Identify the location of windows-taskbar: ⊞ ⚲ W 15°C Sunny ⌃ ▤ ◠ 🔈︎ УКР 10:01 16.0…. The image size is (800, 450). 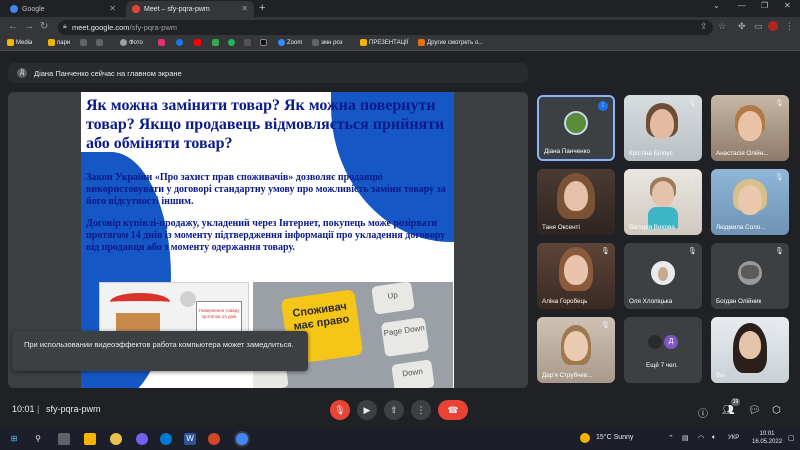
(400, 439).